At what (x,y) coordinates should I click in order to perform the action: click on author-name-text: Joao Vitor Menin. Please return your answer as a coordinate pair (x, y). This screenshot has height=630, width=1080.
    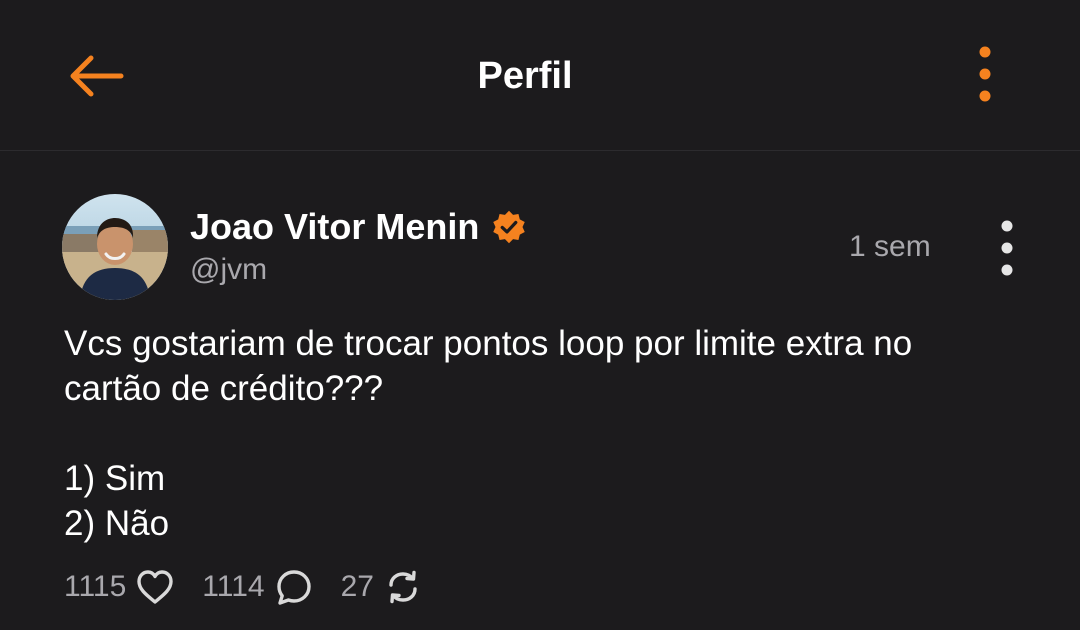
    Looking at the image, I should click on (335, 226).